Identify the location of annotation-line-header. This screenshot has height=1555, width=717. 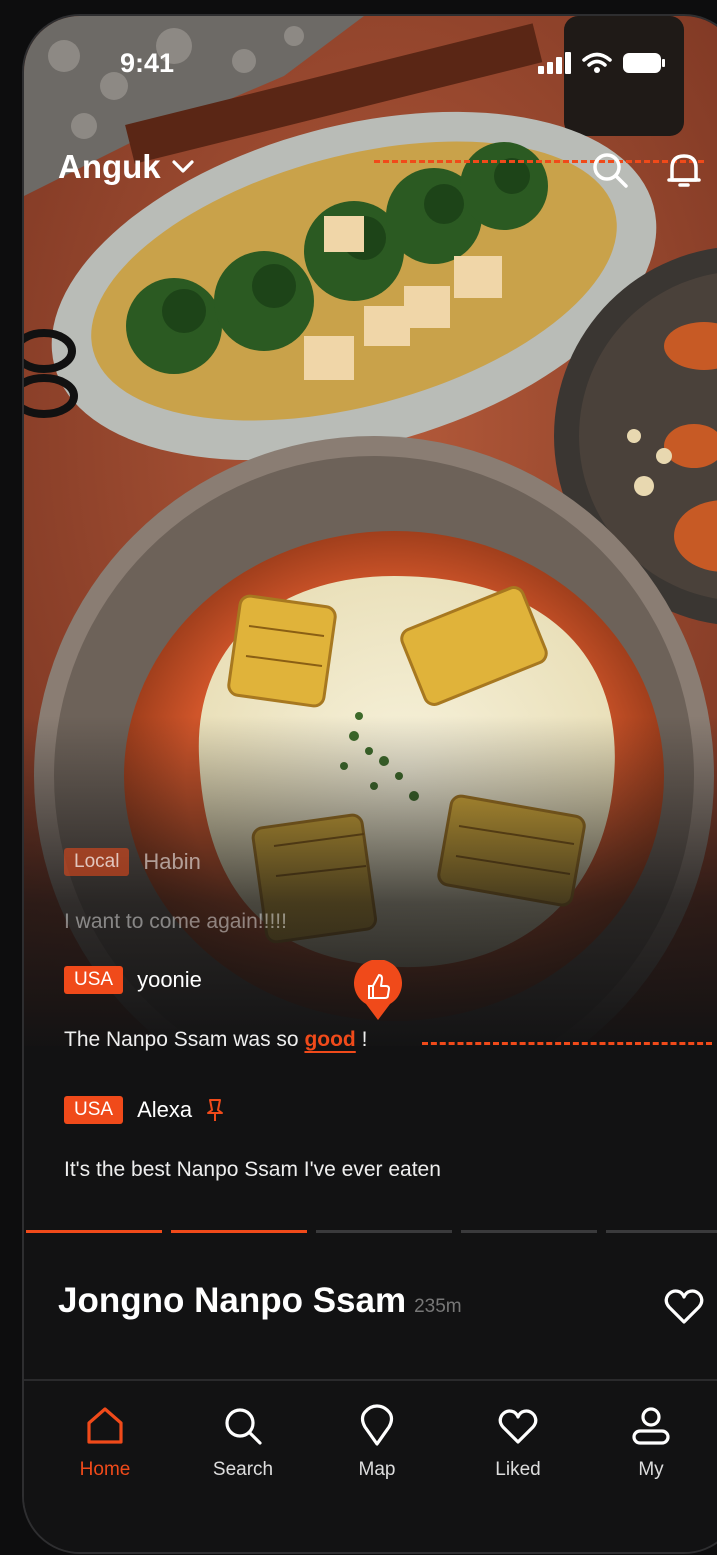
(539, 161).